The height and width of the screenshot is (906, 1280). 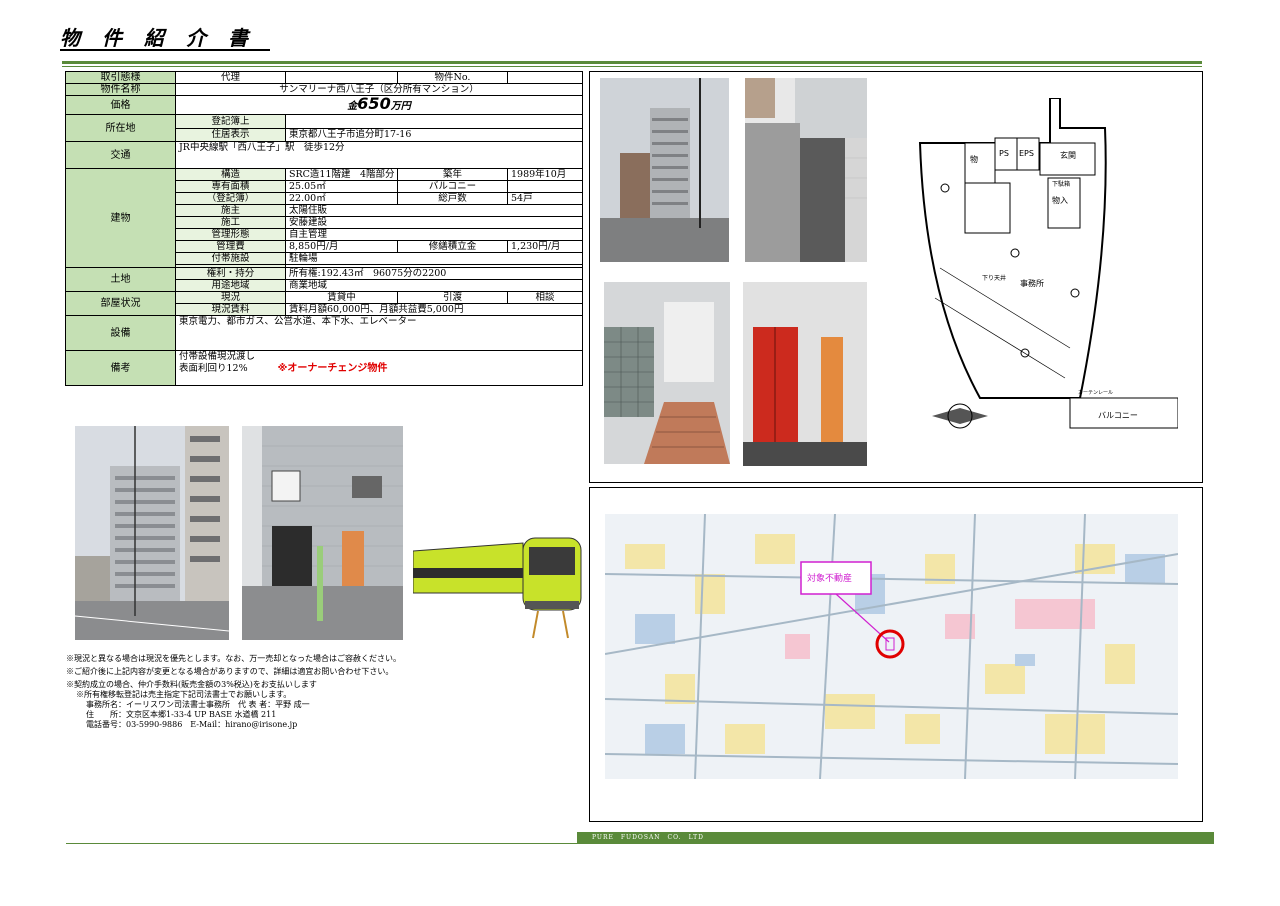 What do you see at coordinates (230, 121) in the screenshot?
I see `registry-label: 登記簿上` at bounding box center [230, 121].